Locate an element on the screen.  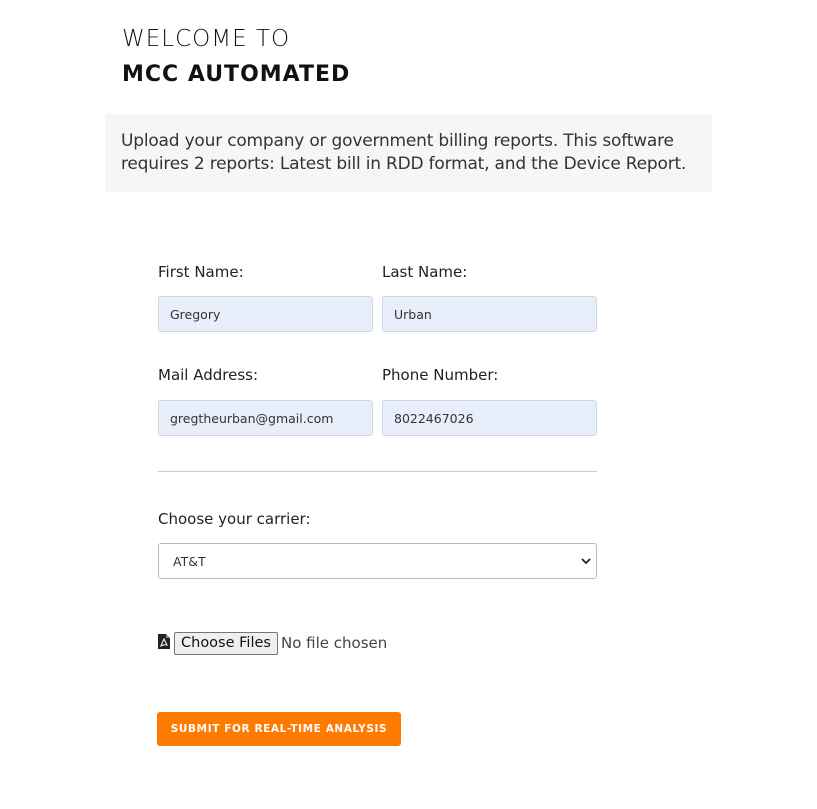
phone-number-label: Phone Number: is located at coordinates (440, 375).